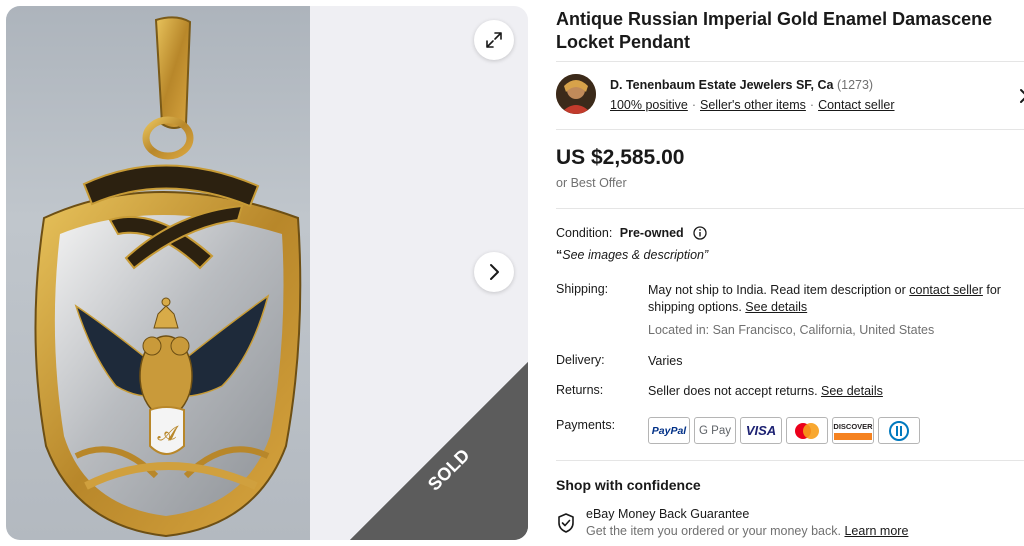 This screenshot has width=1024, height=546. Describe the element at coordinates (946, 290) in the screenshot. I see `contact-seller-shipping-link: contact seller` at that location.